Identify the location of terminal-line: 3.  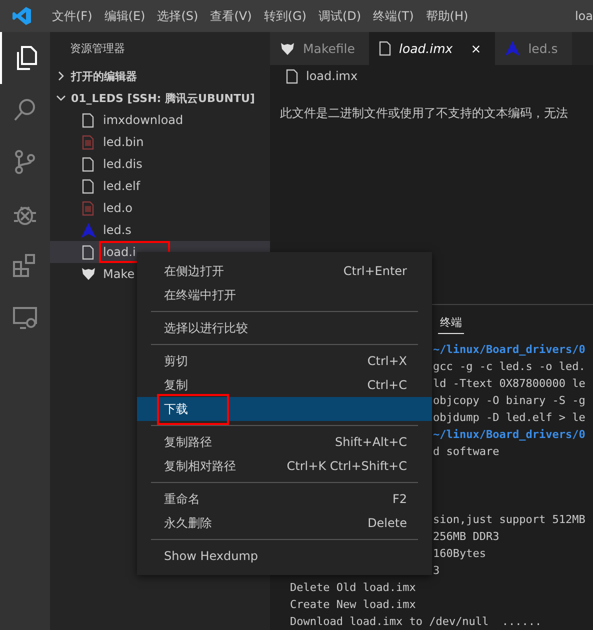
(437, 571).